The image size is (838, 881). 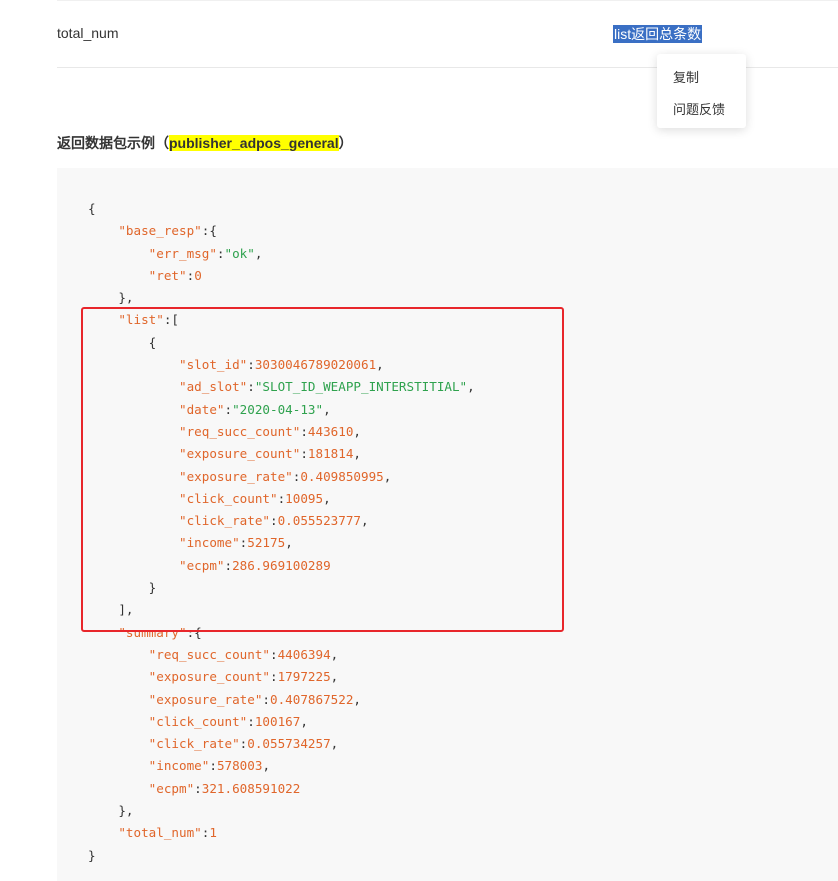 What do you see at coordinates (213, 833) in the screenshot?
I see `code-token: 1` at bounding box center [213, 833].